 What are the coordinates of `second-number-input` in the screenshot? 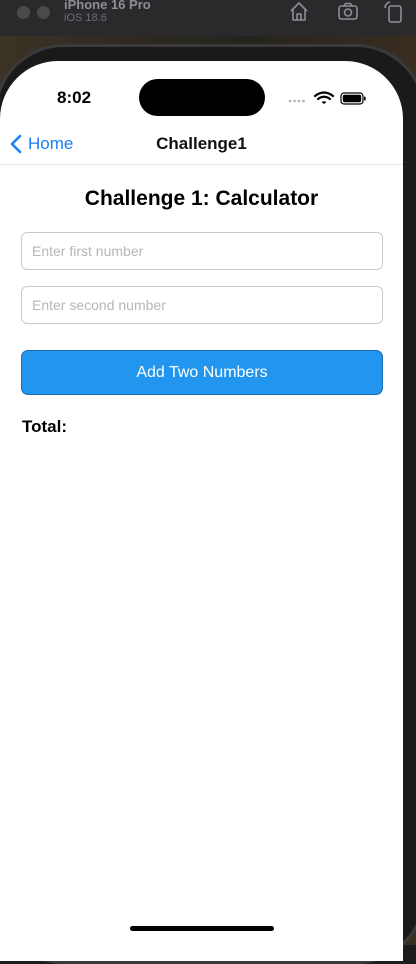 It's located at (202, 305).